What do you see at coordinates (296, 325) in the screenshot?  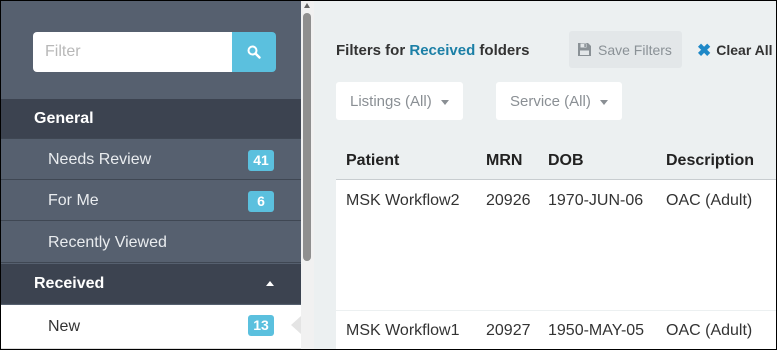 I see `active-indicator` at bounding box center [296, 325].